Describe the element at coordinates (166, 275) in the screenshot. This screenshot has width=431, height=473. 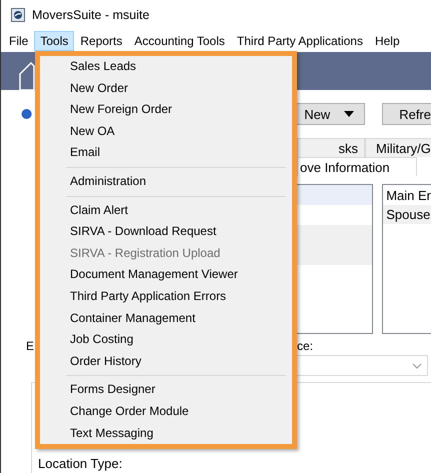
I see `menu-item: Document Management Viewer` at that location.